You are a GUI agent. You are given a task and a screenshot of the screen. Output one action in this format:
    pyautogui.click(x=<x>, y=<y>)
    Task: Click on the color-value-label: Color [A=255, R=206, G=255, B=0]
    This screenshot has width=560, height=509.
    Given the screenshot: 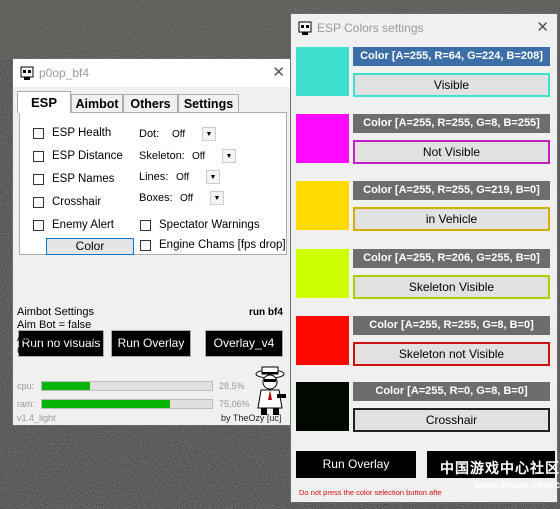 What is the action you would take?
    pyautogui.click(x=451, y=258)
    